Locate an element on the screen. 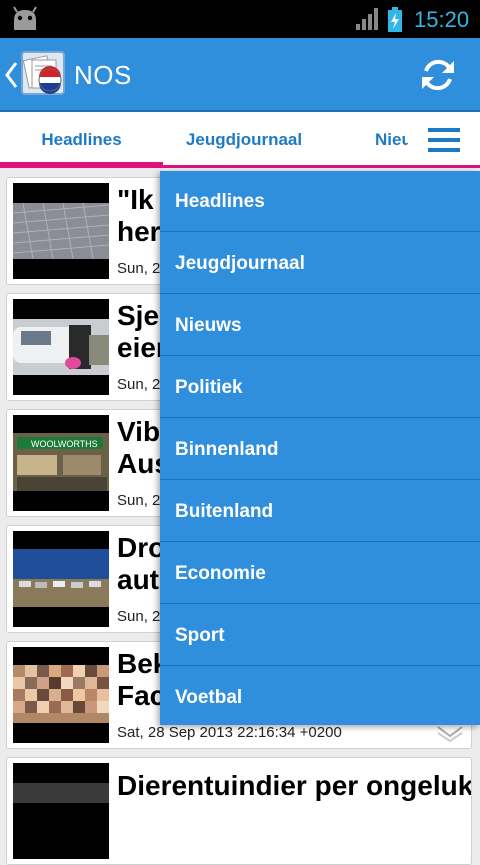  menu-item-voetbal: Voetbal is located at coordinates (320, 697).